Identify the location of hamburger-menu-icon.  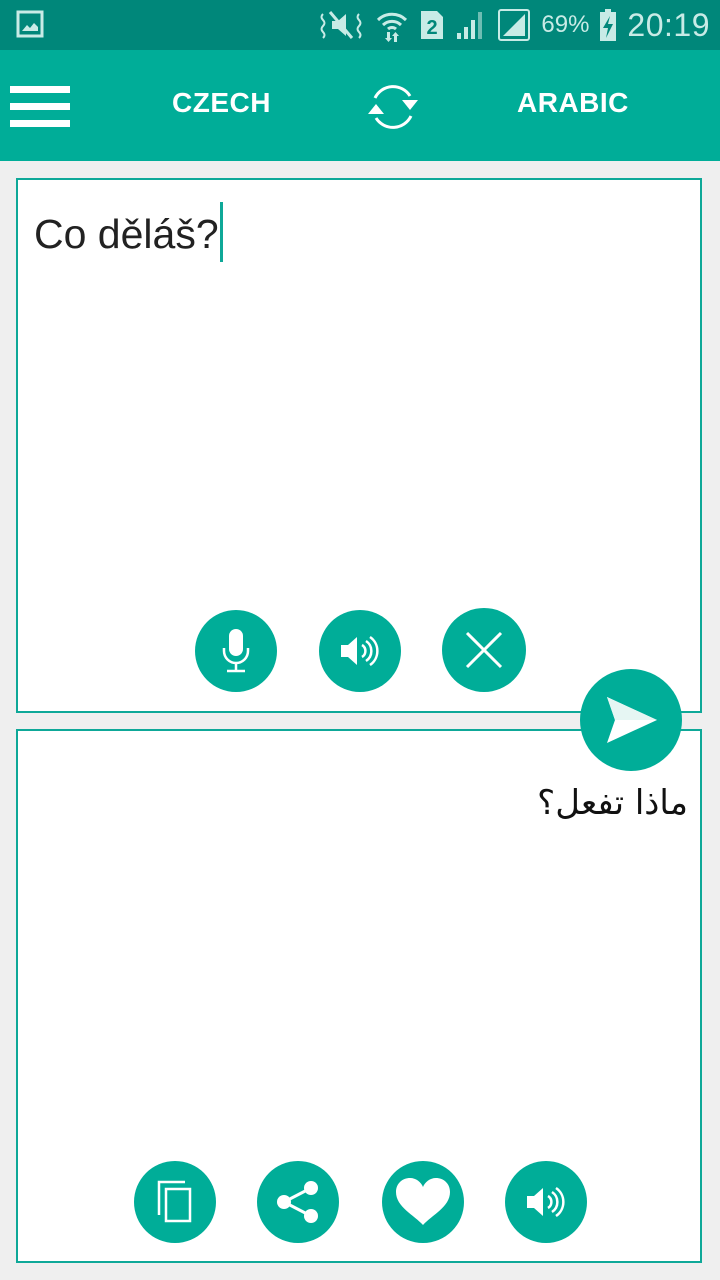
(40, 107).